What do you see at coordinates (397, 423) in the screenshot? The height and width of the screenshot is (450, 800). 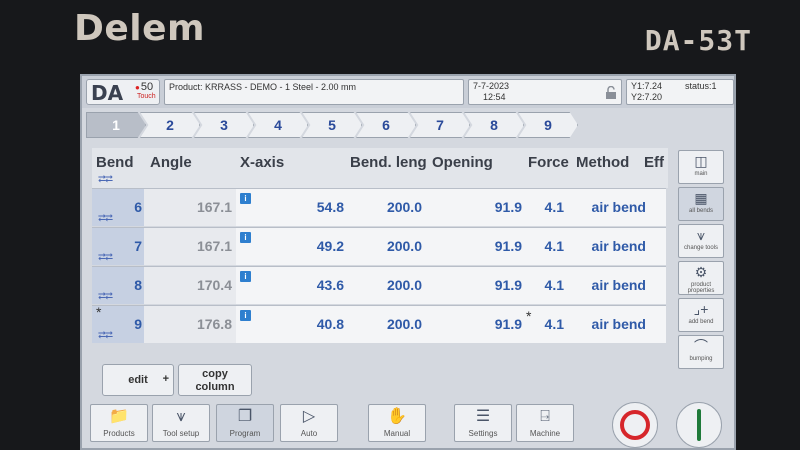 I see `nav-manual: ✋ Manual` at bounding box center [397, 423].